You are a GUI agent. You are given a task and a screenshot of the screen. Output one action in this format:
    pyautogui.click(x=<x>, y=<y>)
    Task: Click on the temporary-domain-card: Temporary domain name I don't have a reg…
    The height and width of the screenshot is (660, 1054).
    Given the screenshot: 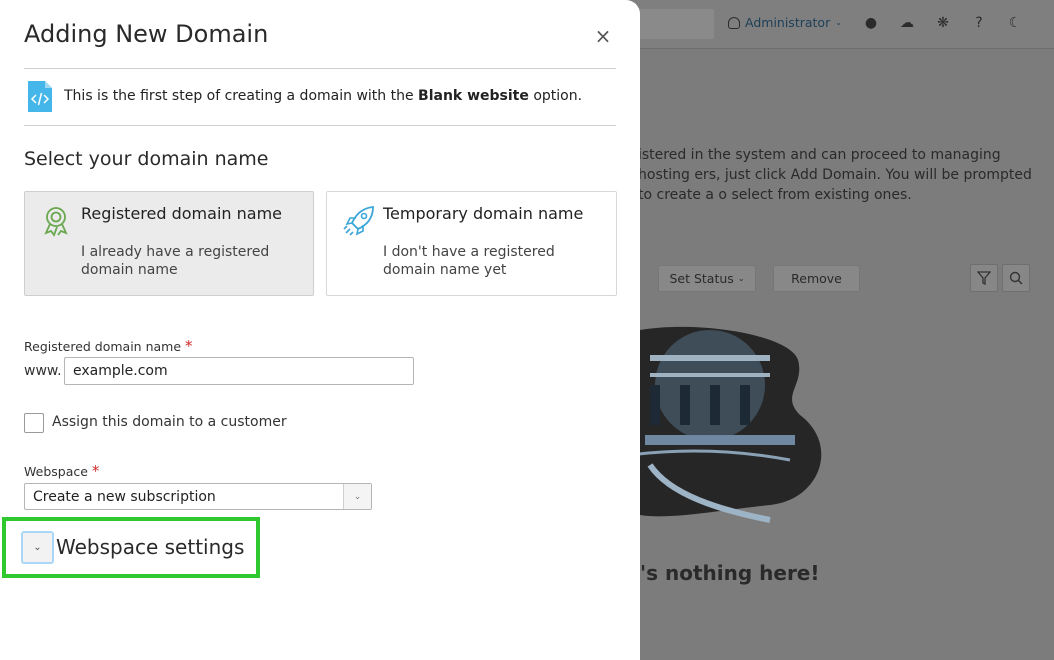 What is the action you would take?
    pyautogui.click(x=471, y=243)
    